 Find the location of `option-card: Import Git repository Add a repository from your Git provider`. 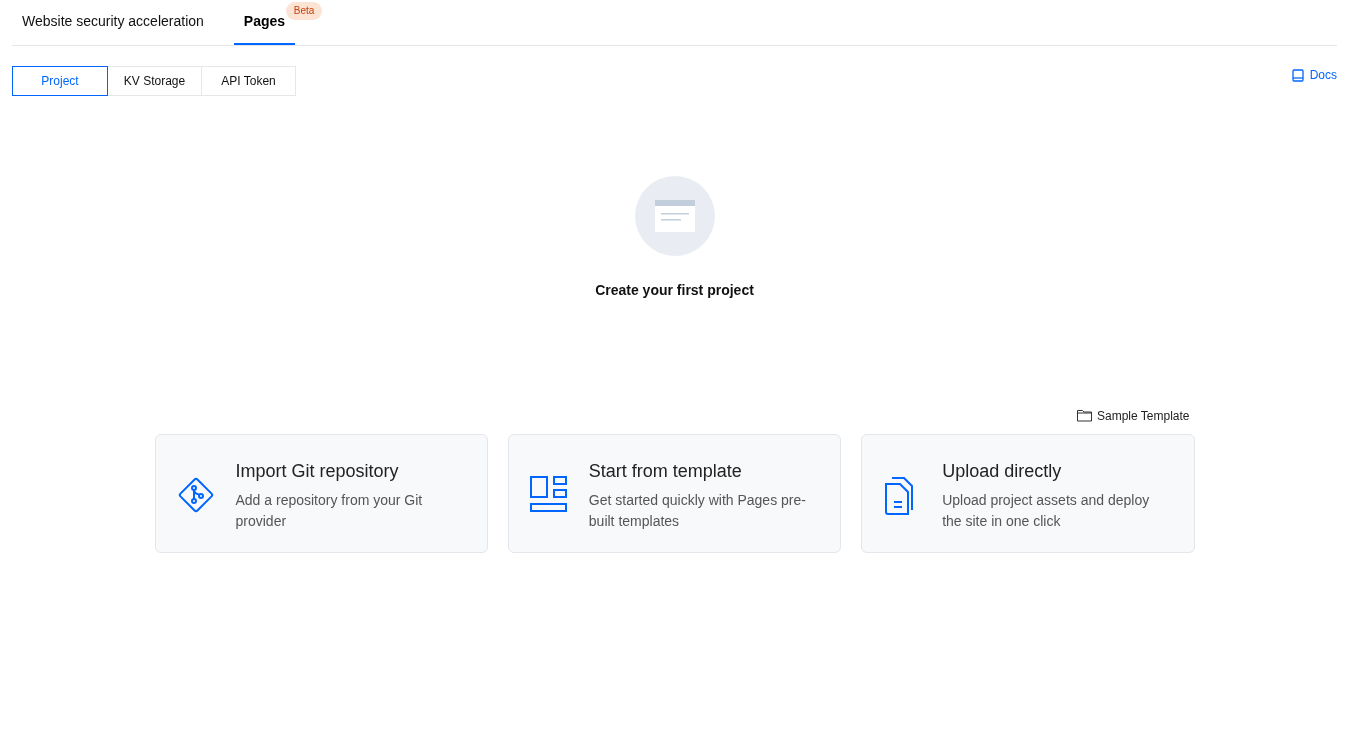

option-card: Import Git repository Add a repository from your Git provider is located at coordinates (321, 493).